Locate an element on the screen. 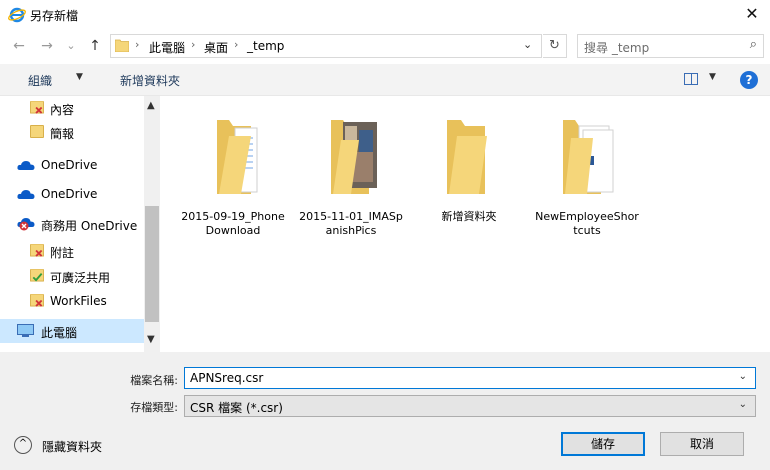 The image size is (770, 470). sidebar-item-content: 內容 is located at coordinates (72, 108).